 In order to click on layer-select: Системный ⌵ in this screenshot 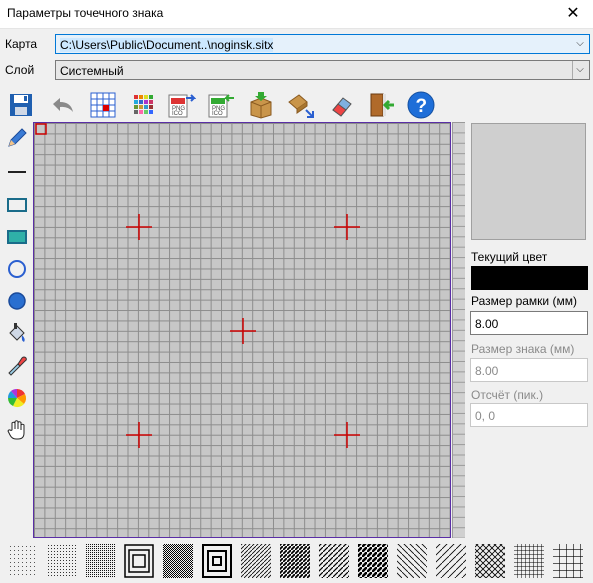, I will do `click(322, 70)`.